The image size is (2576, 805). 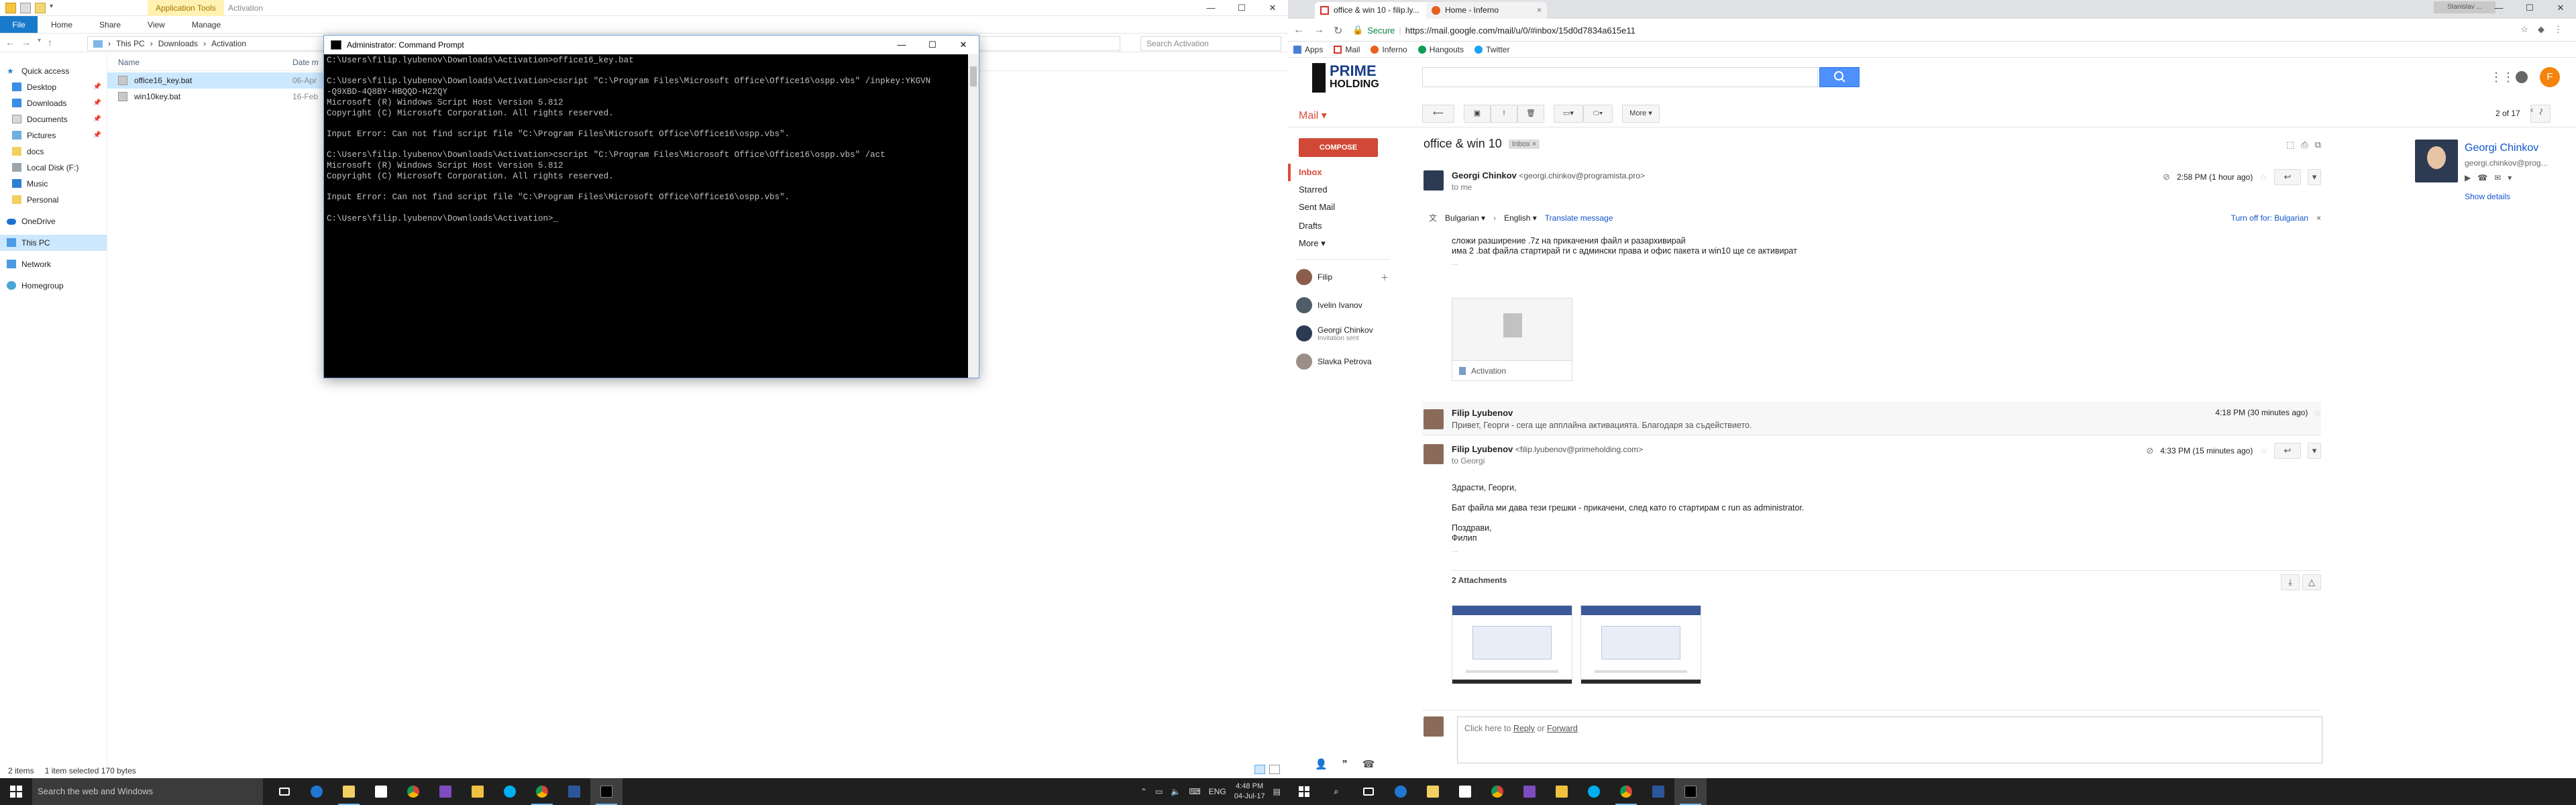 I want to click on save-icon, so click(x=10, y=8).